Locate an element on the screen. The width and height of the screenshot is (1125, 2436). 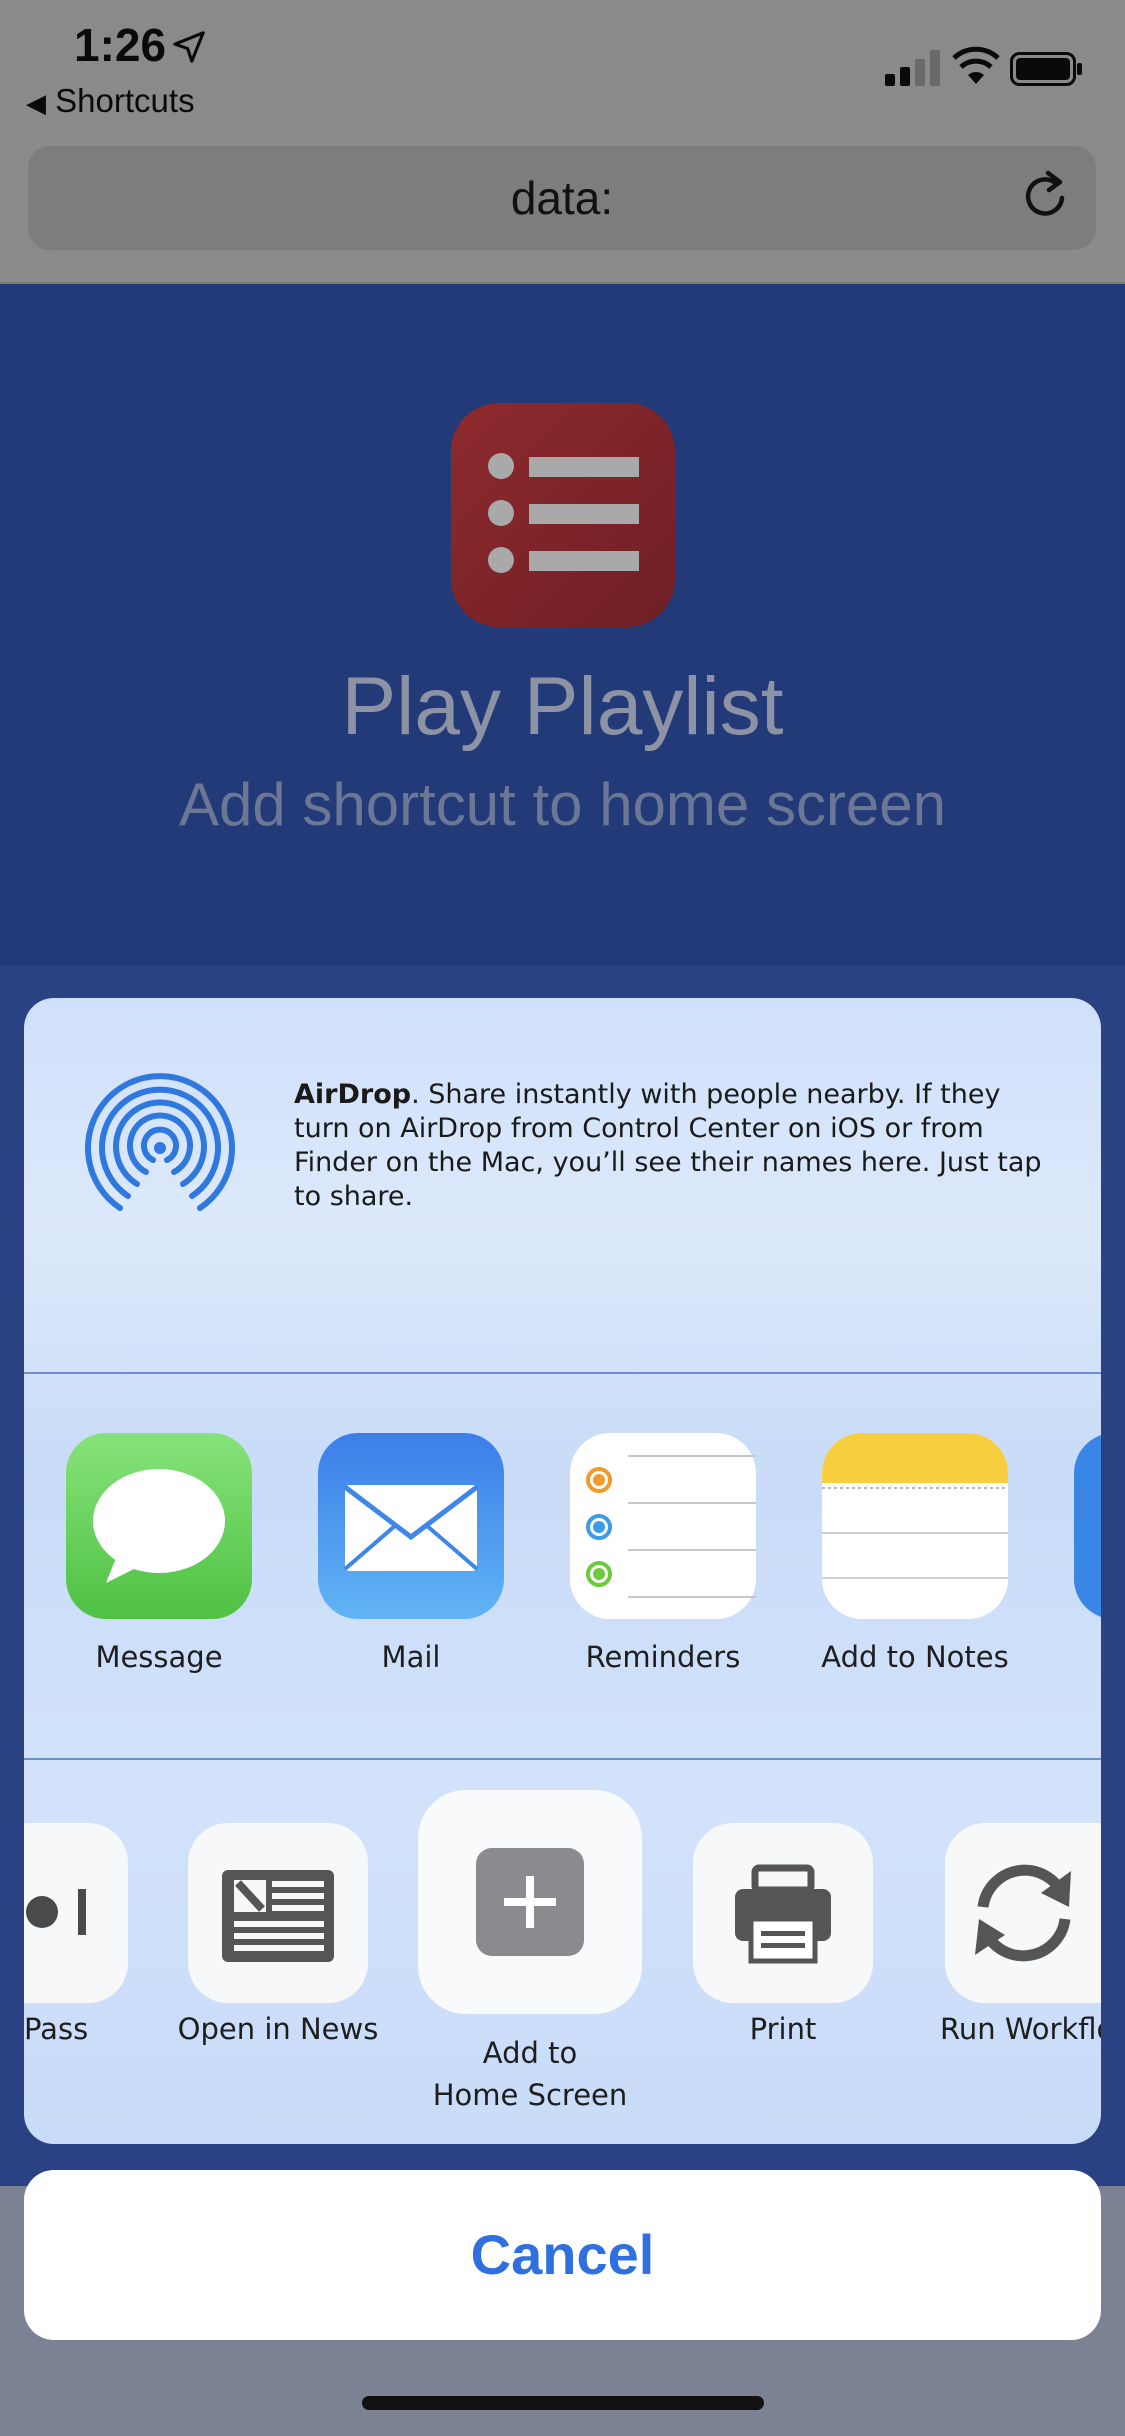
location-arrow-icon is located at coordinates (189, 47).